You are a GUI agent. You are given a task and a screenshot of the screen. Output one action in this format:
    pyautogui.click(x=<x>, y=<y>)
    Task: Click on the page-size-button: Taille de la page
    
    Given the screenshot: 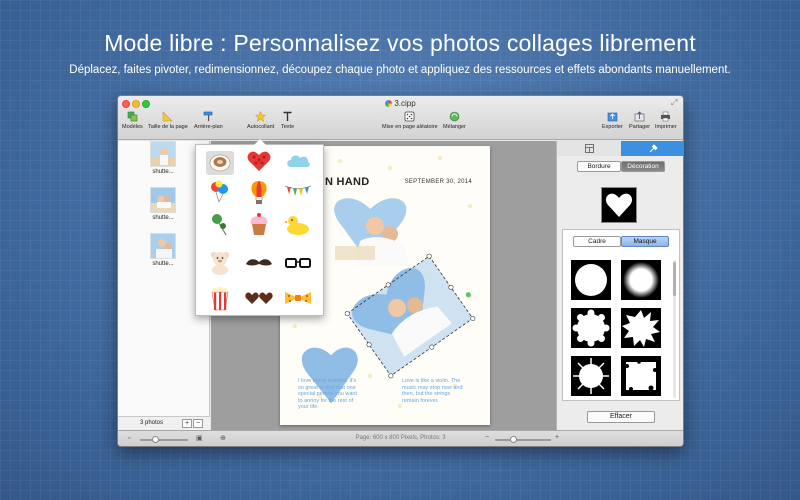 What is the action you would take?
    pyautogui.click(x=168, y=120)
    